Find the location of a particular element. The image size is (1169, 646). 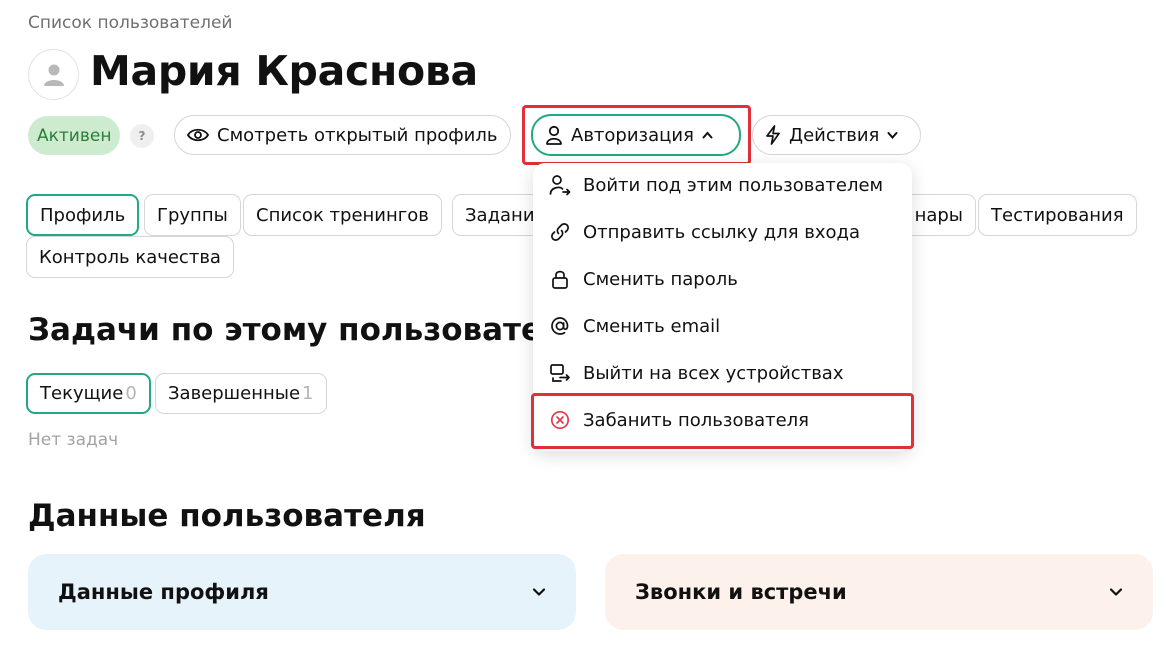

menu-item-label: Отправить ссылку для входа is located at coordinates (722, 232).